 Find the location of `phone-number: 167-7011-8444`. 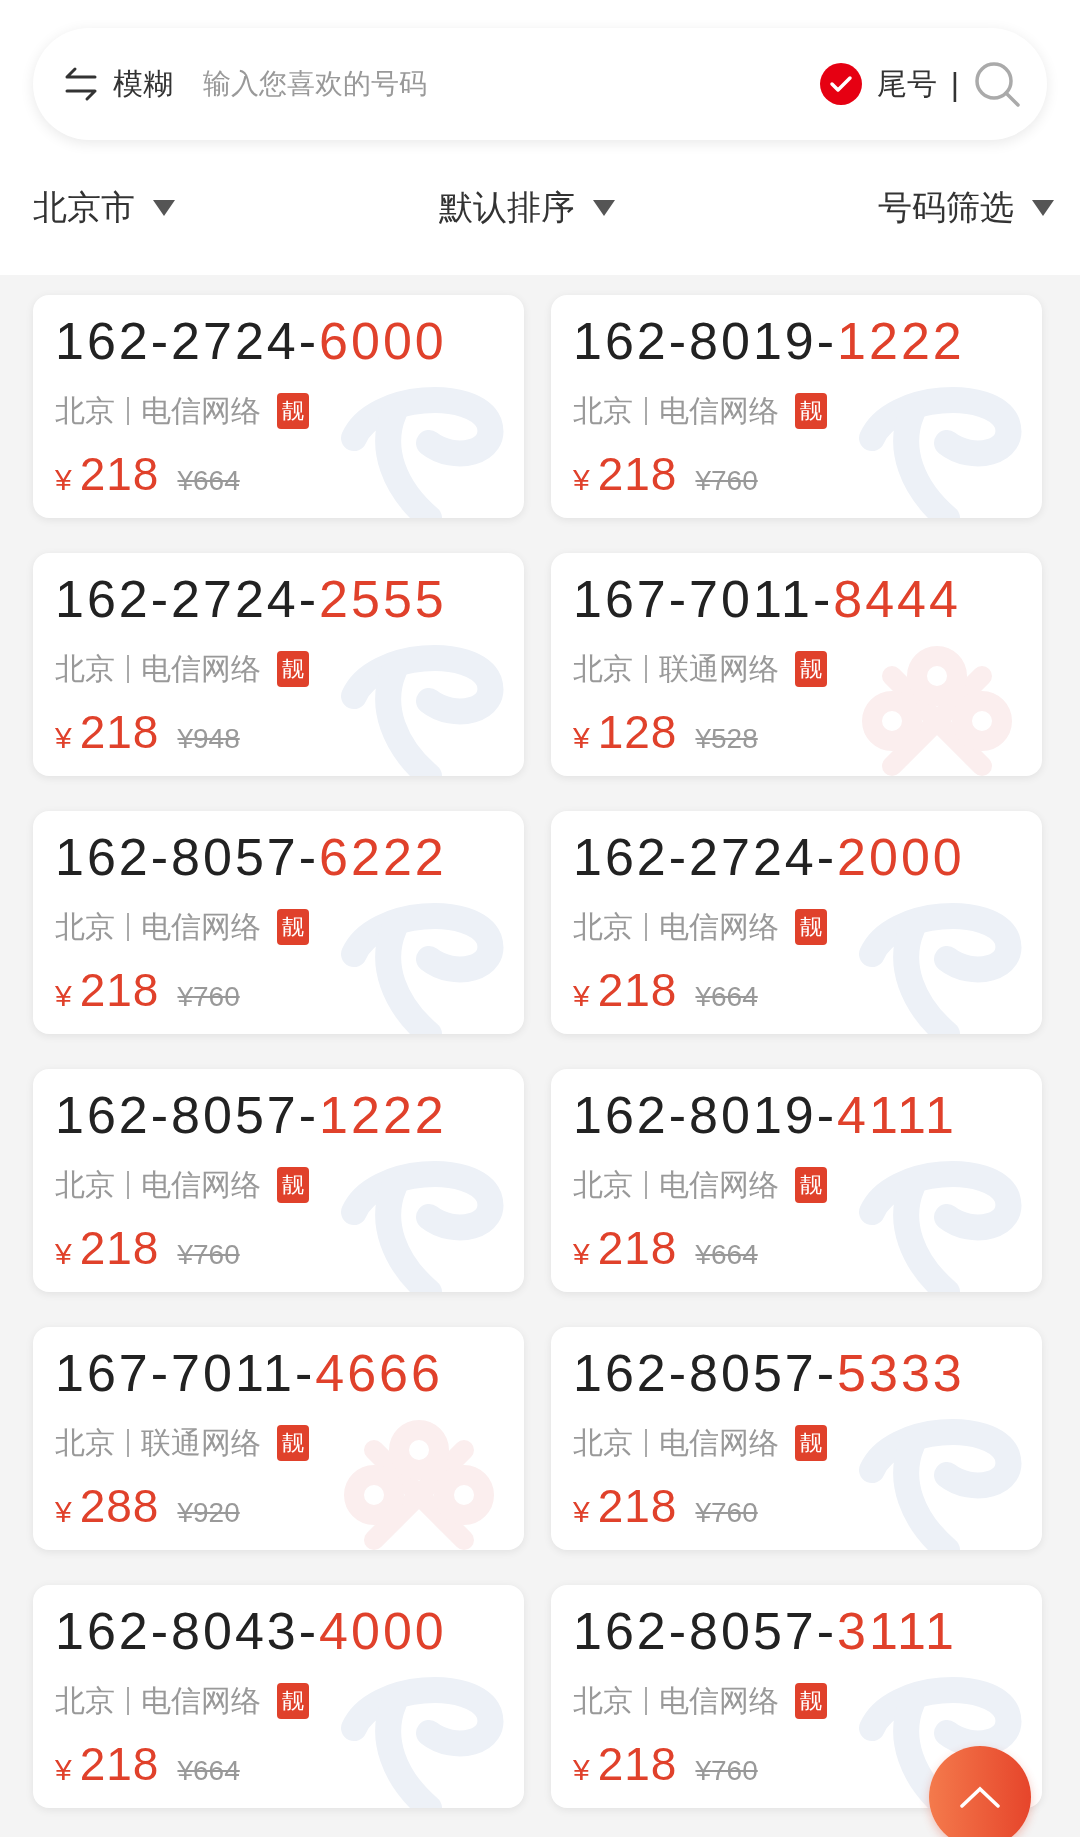

phone-number: 167-7011-8444 is located at coordinates (767, 599).